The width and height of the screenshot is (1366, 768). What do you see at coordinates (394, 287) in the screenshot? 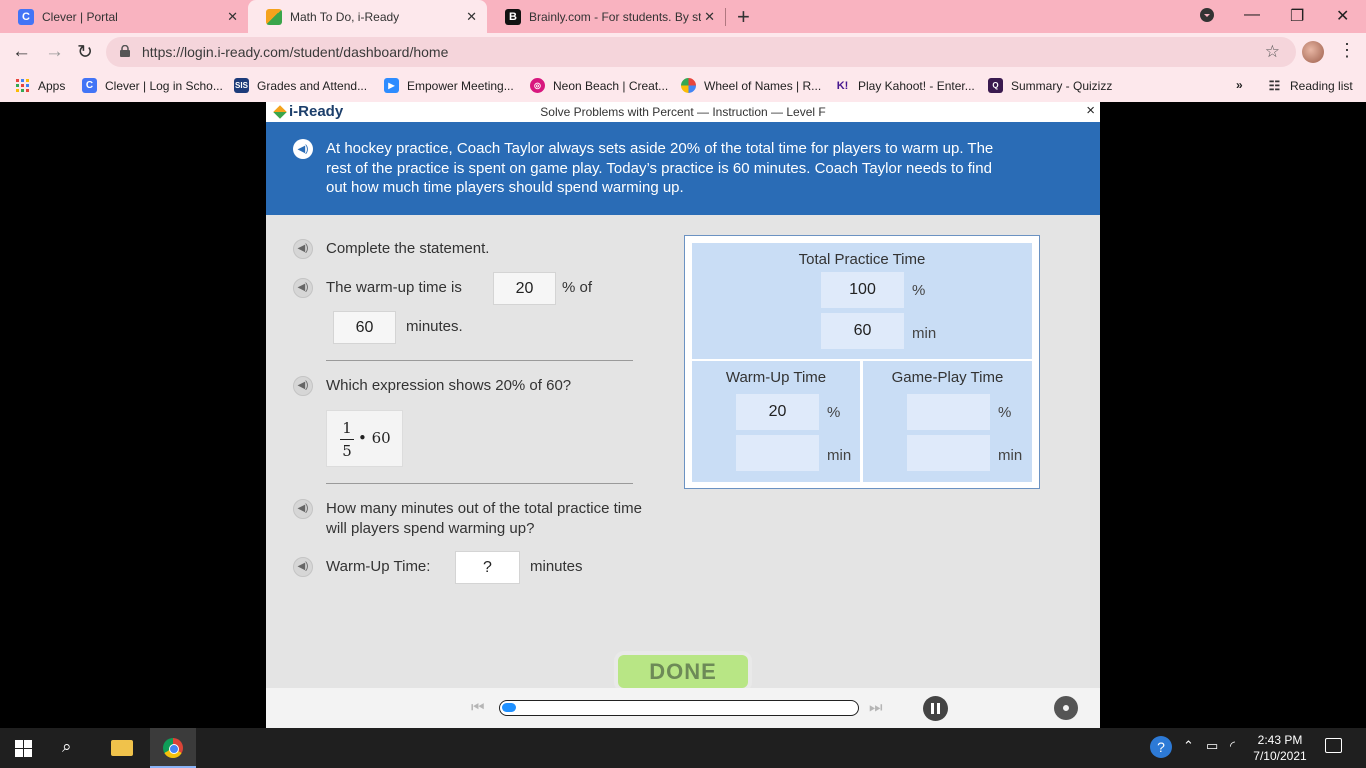
I see `statement-text: The warm-up time is` at bounding box center [394, 287].